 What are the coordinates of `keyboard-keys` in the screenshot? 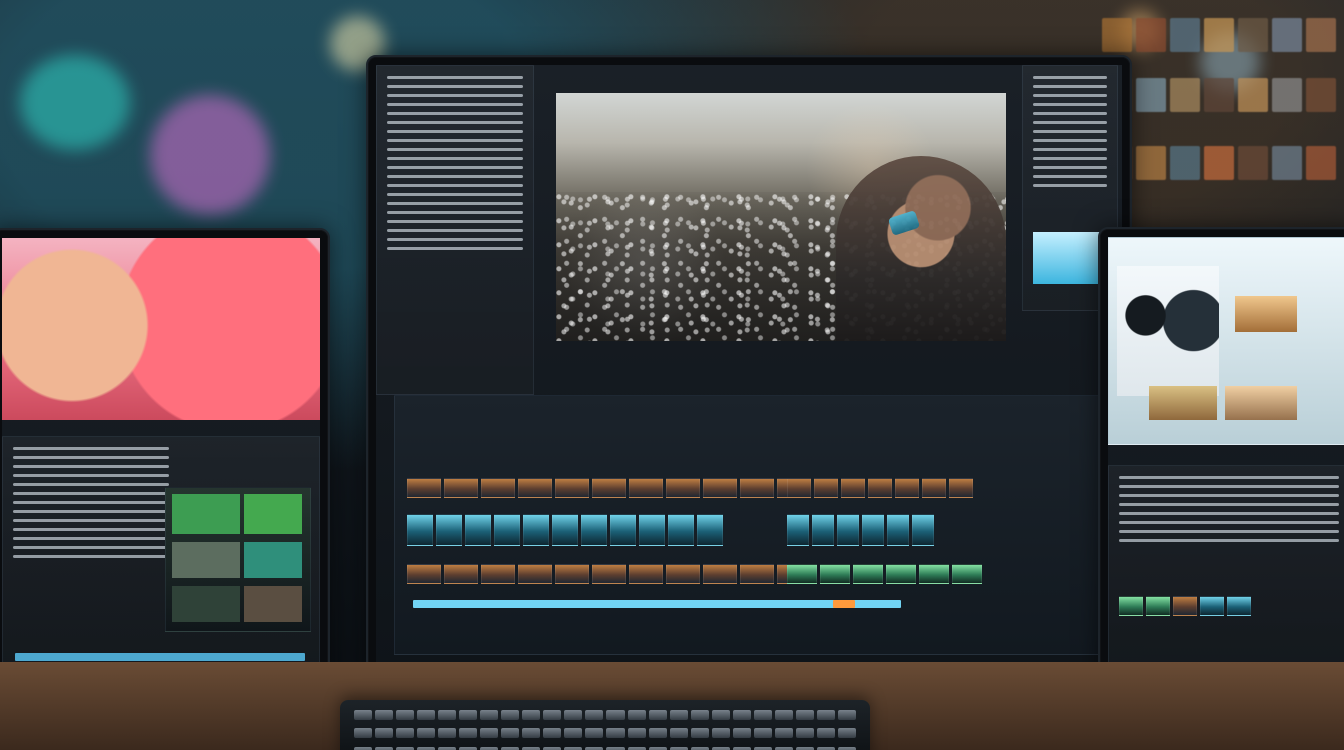 It's located at (605, 730).